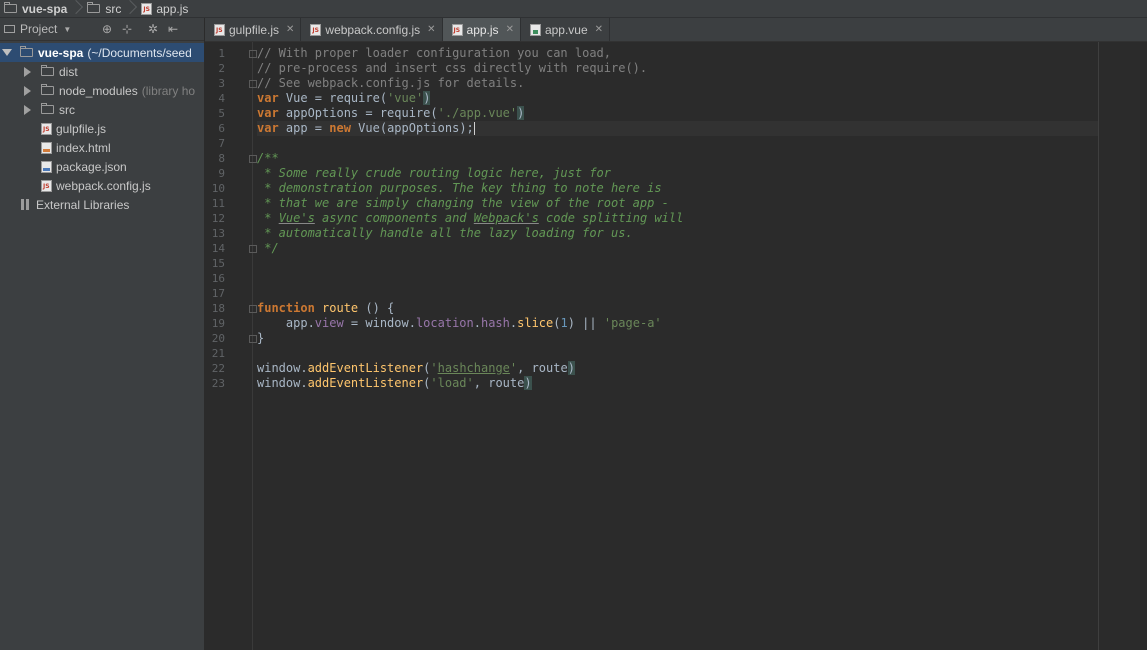 The width and height of the screenshot is (1147, 650). Describe the element at coordinates (102, 109) in the screenshot. I see `tree-item-src: src` at that location.